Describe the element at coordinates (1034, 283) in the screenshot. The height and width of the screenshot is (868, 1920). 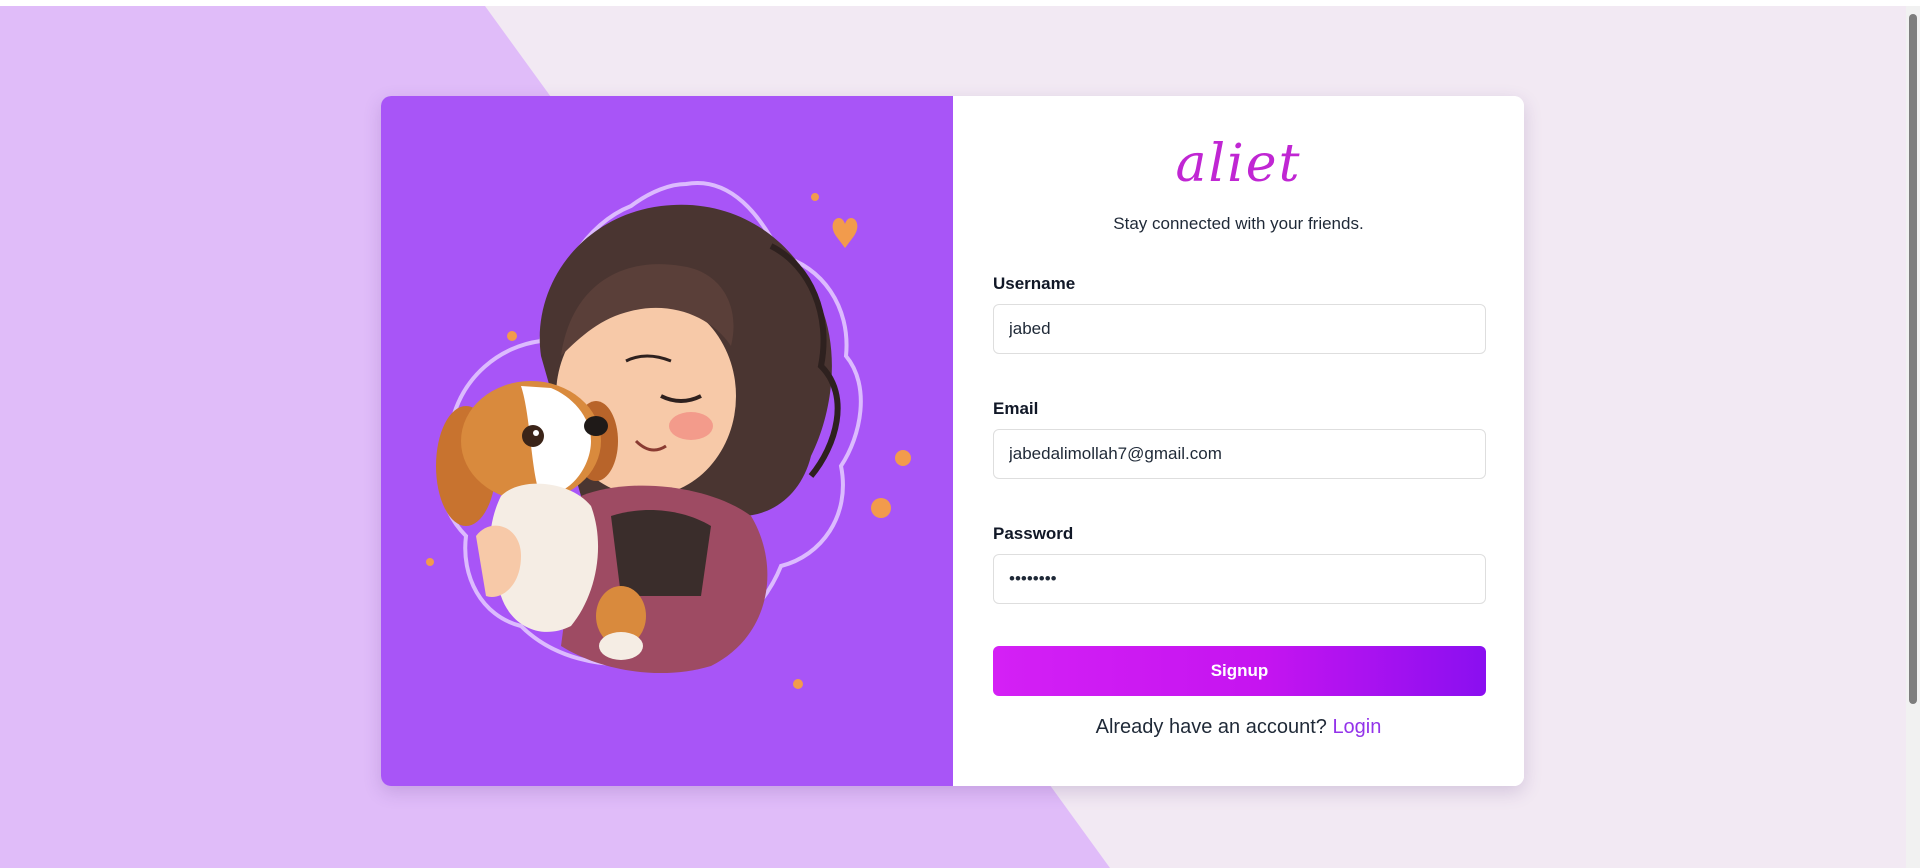
I see `username-label: Username` at that location.